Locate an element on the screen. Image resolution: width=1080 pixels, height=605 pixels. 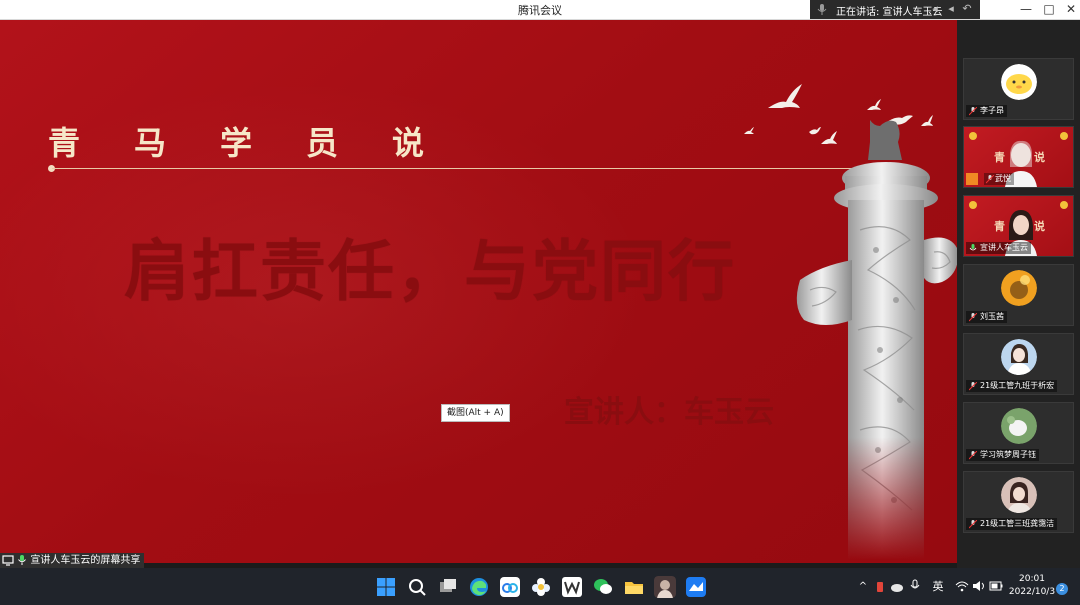
participant-name: 21级工管三班龚霭洁 is located at coordinates (1012, 524).